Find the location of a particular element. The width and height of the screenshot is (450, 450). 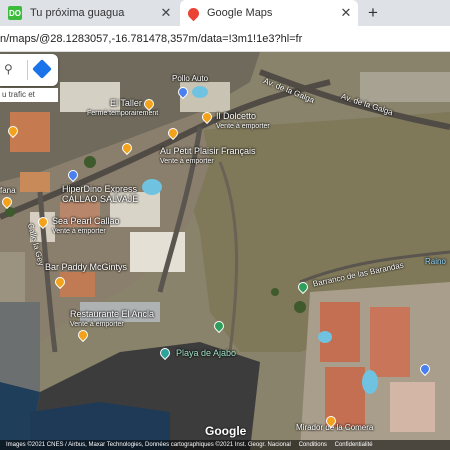

search-panel: ⚲ is located at coordinates (29, 70).